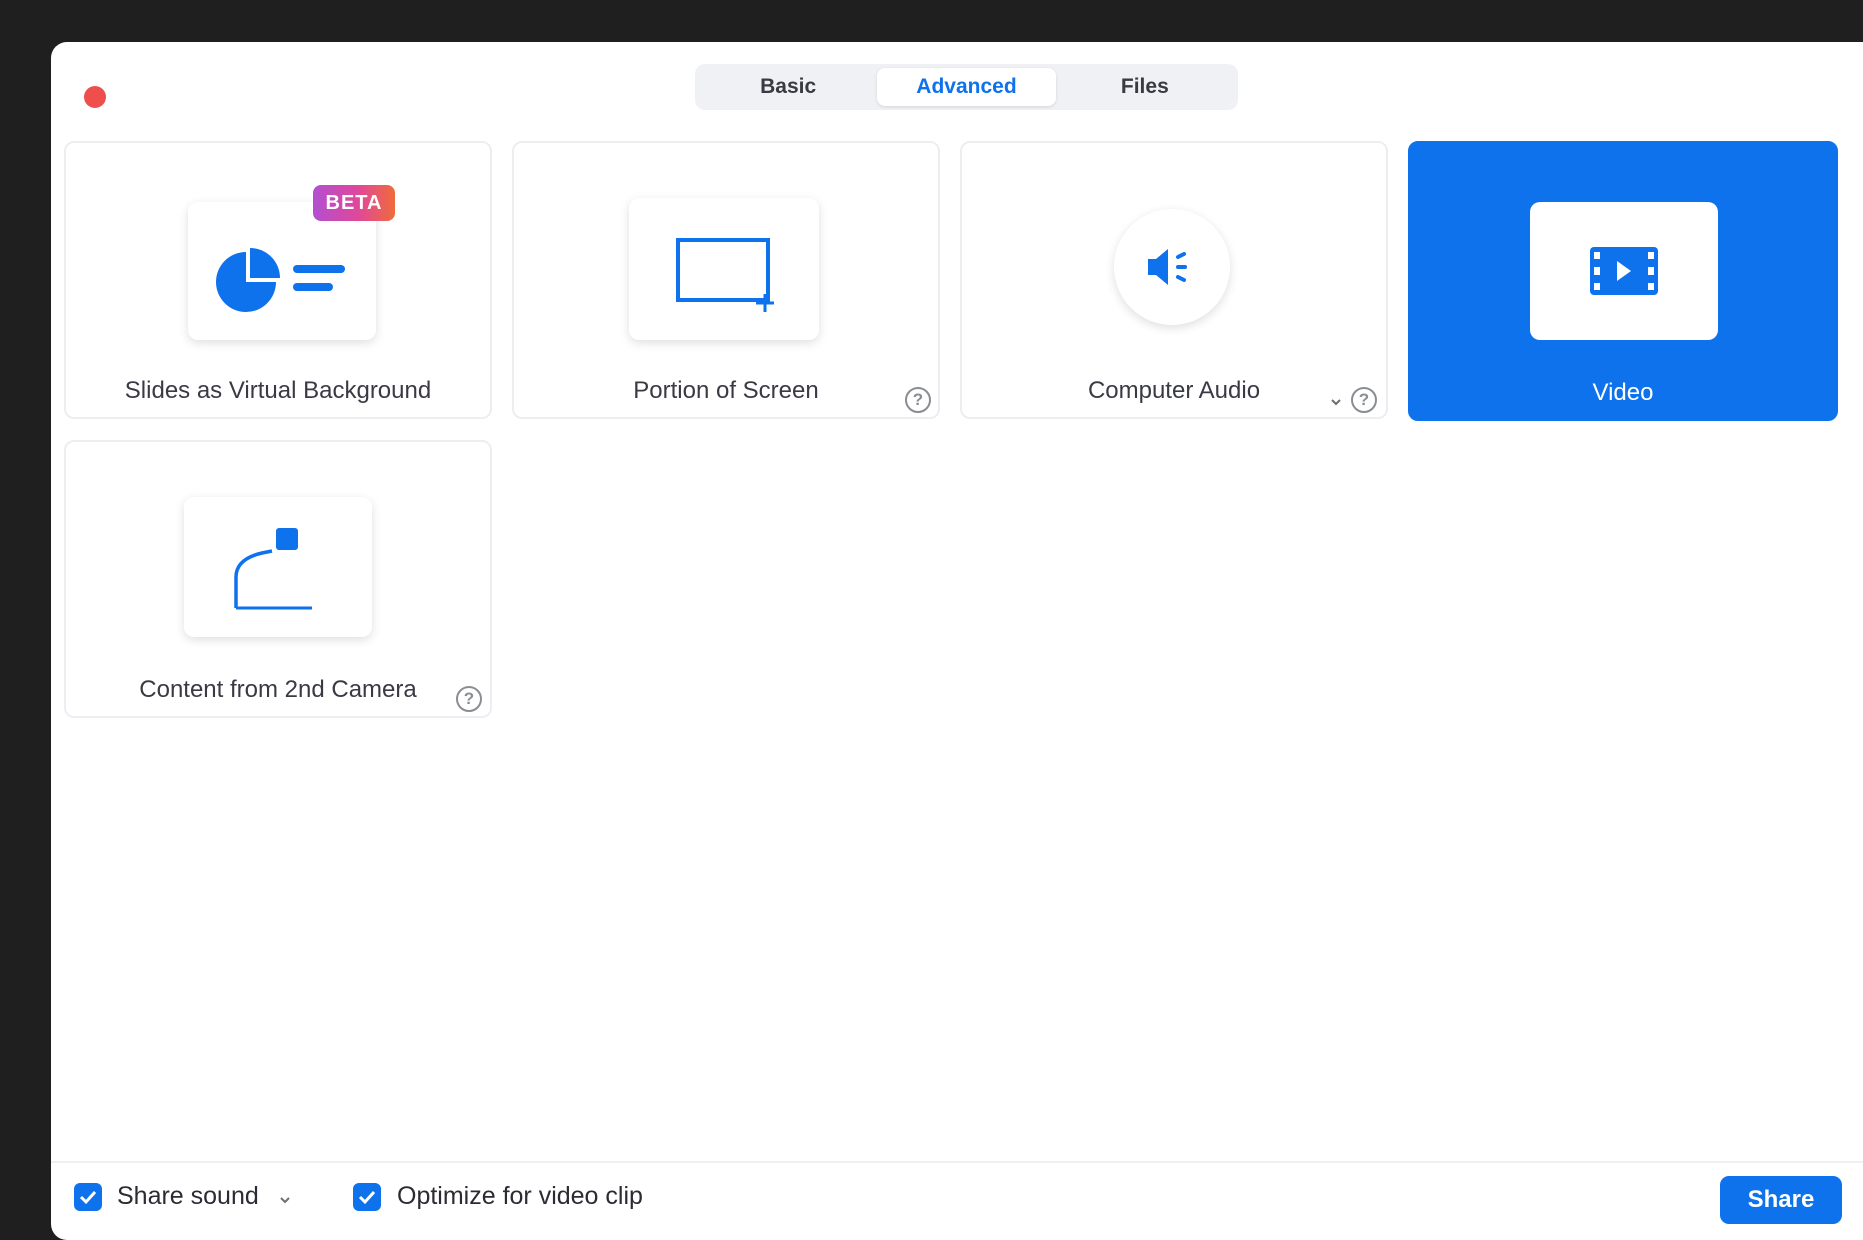 This screenshot has width=1863, height=1240. What do you see at coordinates (520, 1196) in the screenshot?
I see `optimize-video-label: Optimize for video clip` at bounding box center [520, 1196].